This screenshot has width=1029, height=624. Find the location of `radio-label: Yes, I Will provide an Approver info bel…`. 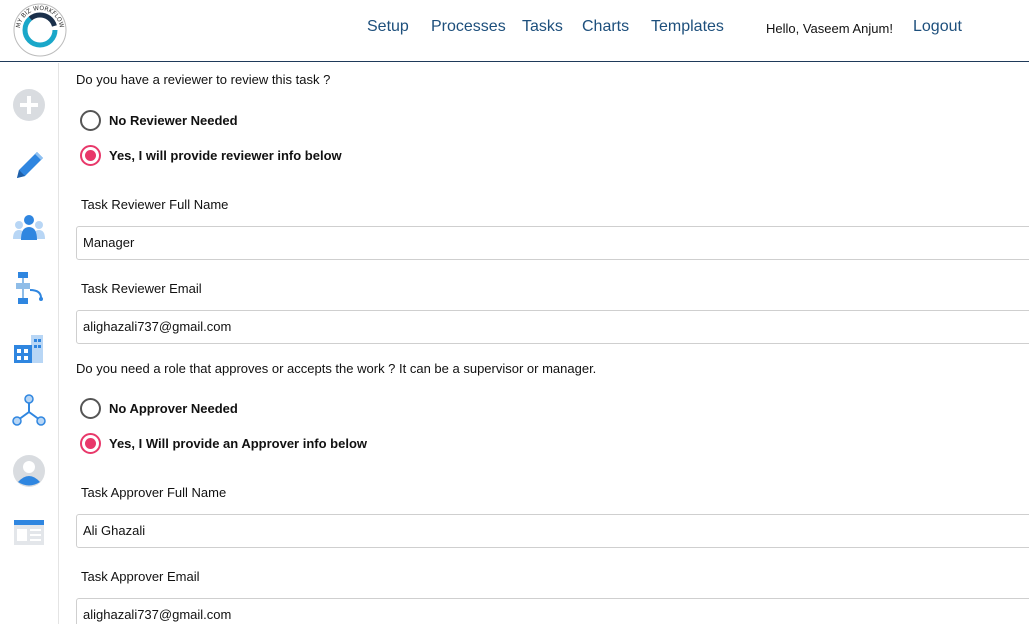

radio-label: Yes, I Will provide an Approver info bel… is located at coordinates (238, 443).